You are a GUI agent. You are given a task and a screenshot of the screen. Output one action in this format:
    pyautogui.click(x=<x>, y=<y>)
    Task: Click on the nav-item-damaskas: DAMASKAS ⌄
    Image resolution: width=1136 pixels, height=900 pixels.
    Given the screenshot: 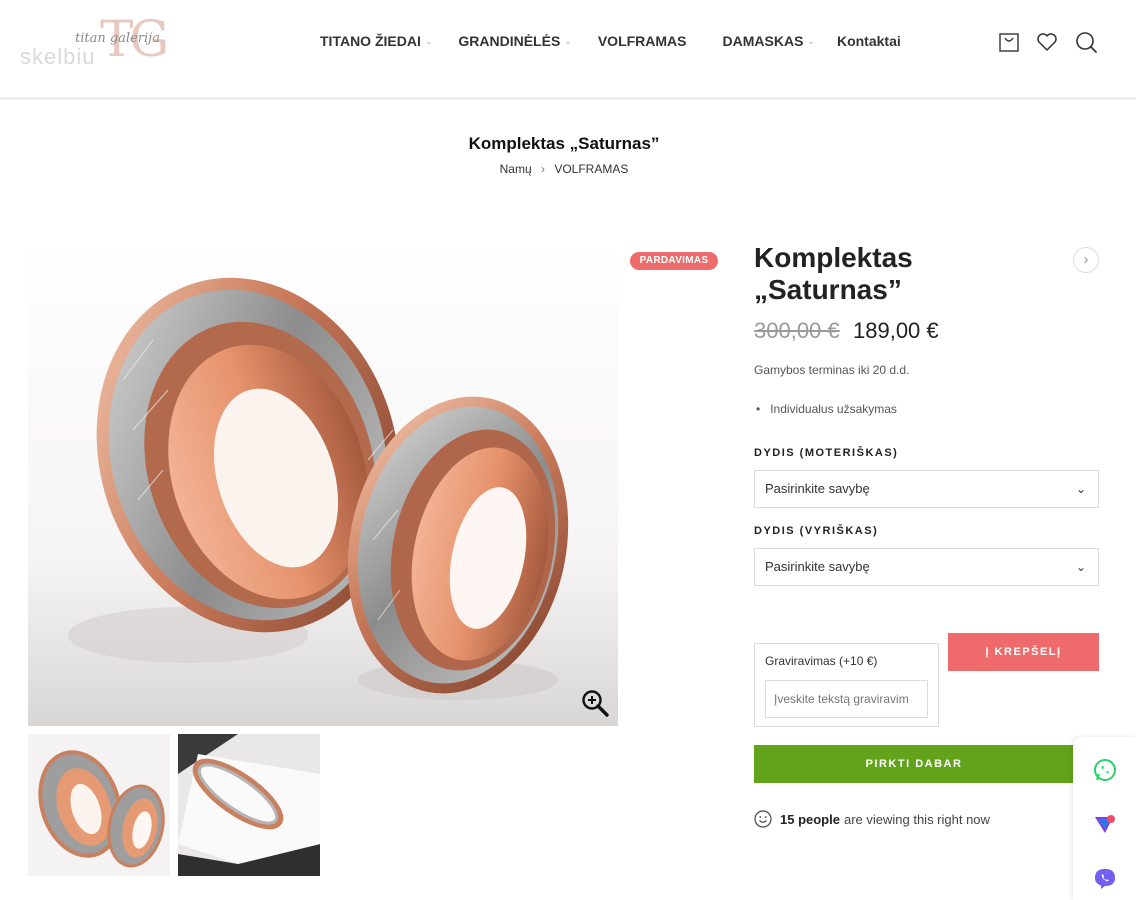 What is the action you would take?
    pyautogui.click(x=769, y=41)
    